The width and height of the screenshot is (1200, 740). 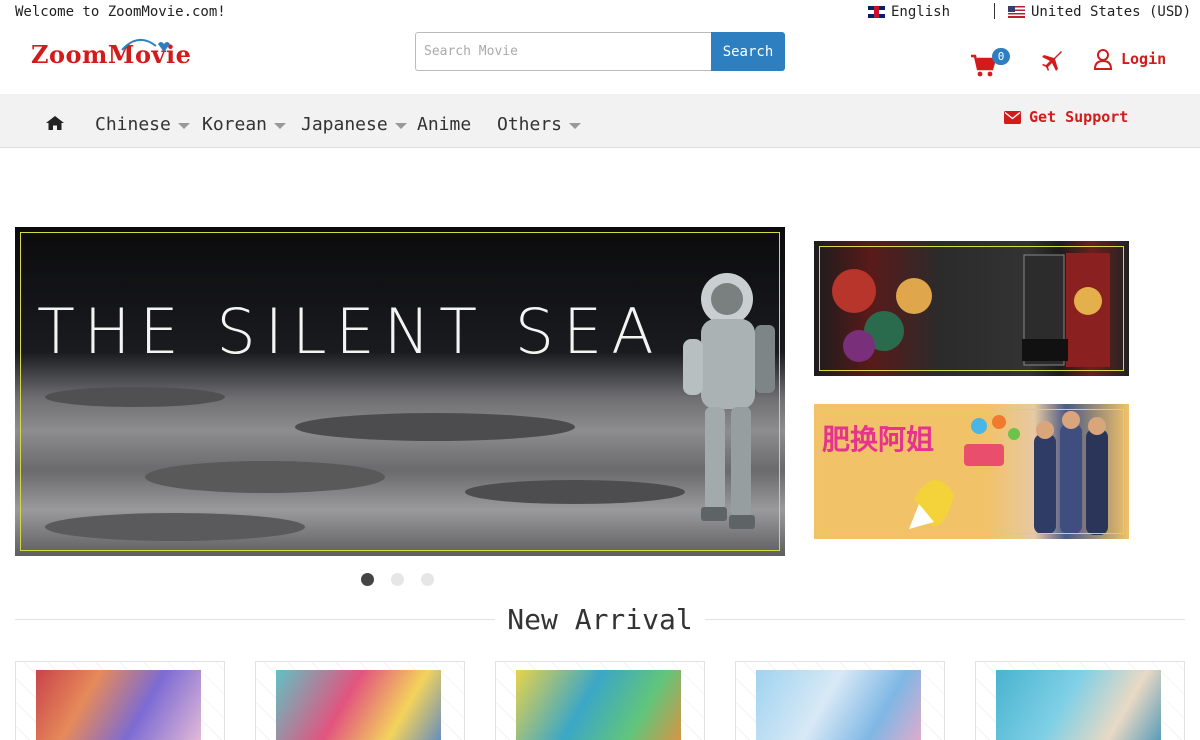 What do you see at coordinates (1144, 59) in the screenshot?
I see `login-label: Login` at bounding box center [1144, 59].